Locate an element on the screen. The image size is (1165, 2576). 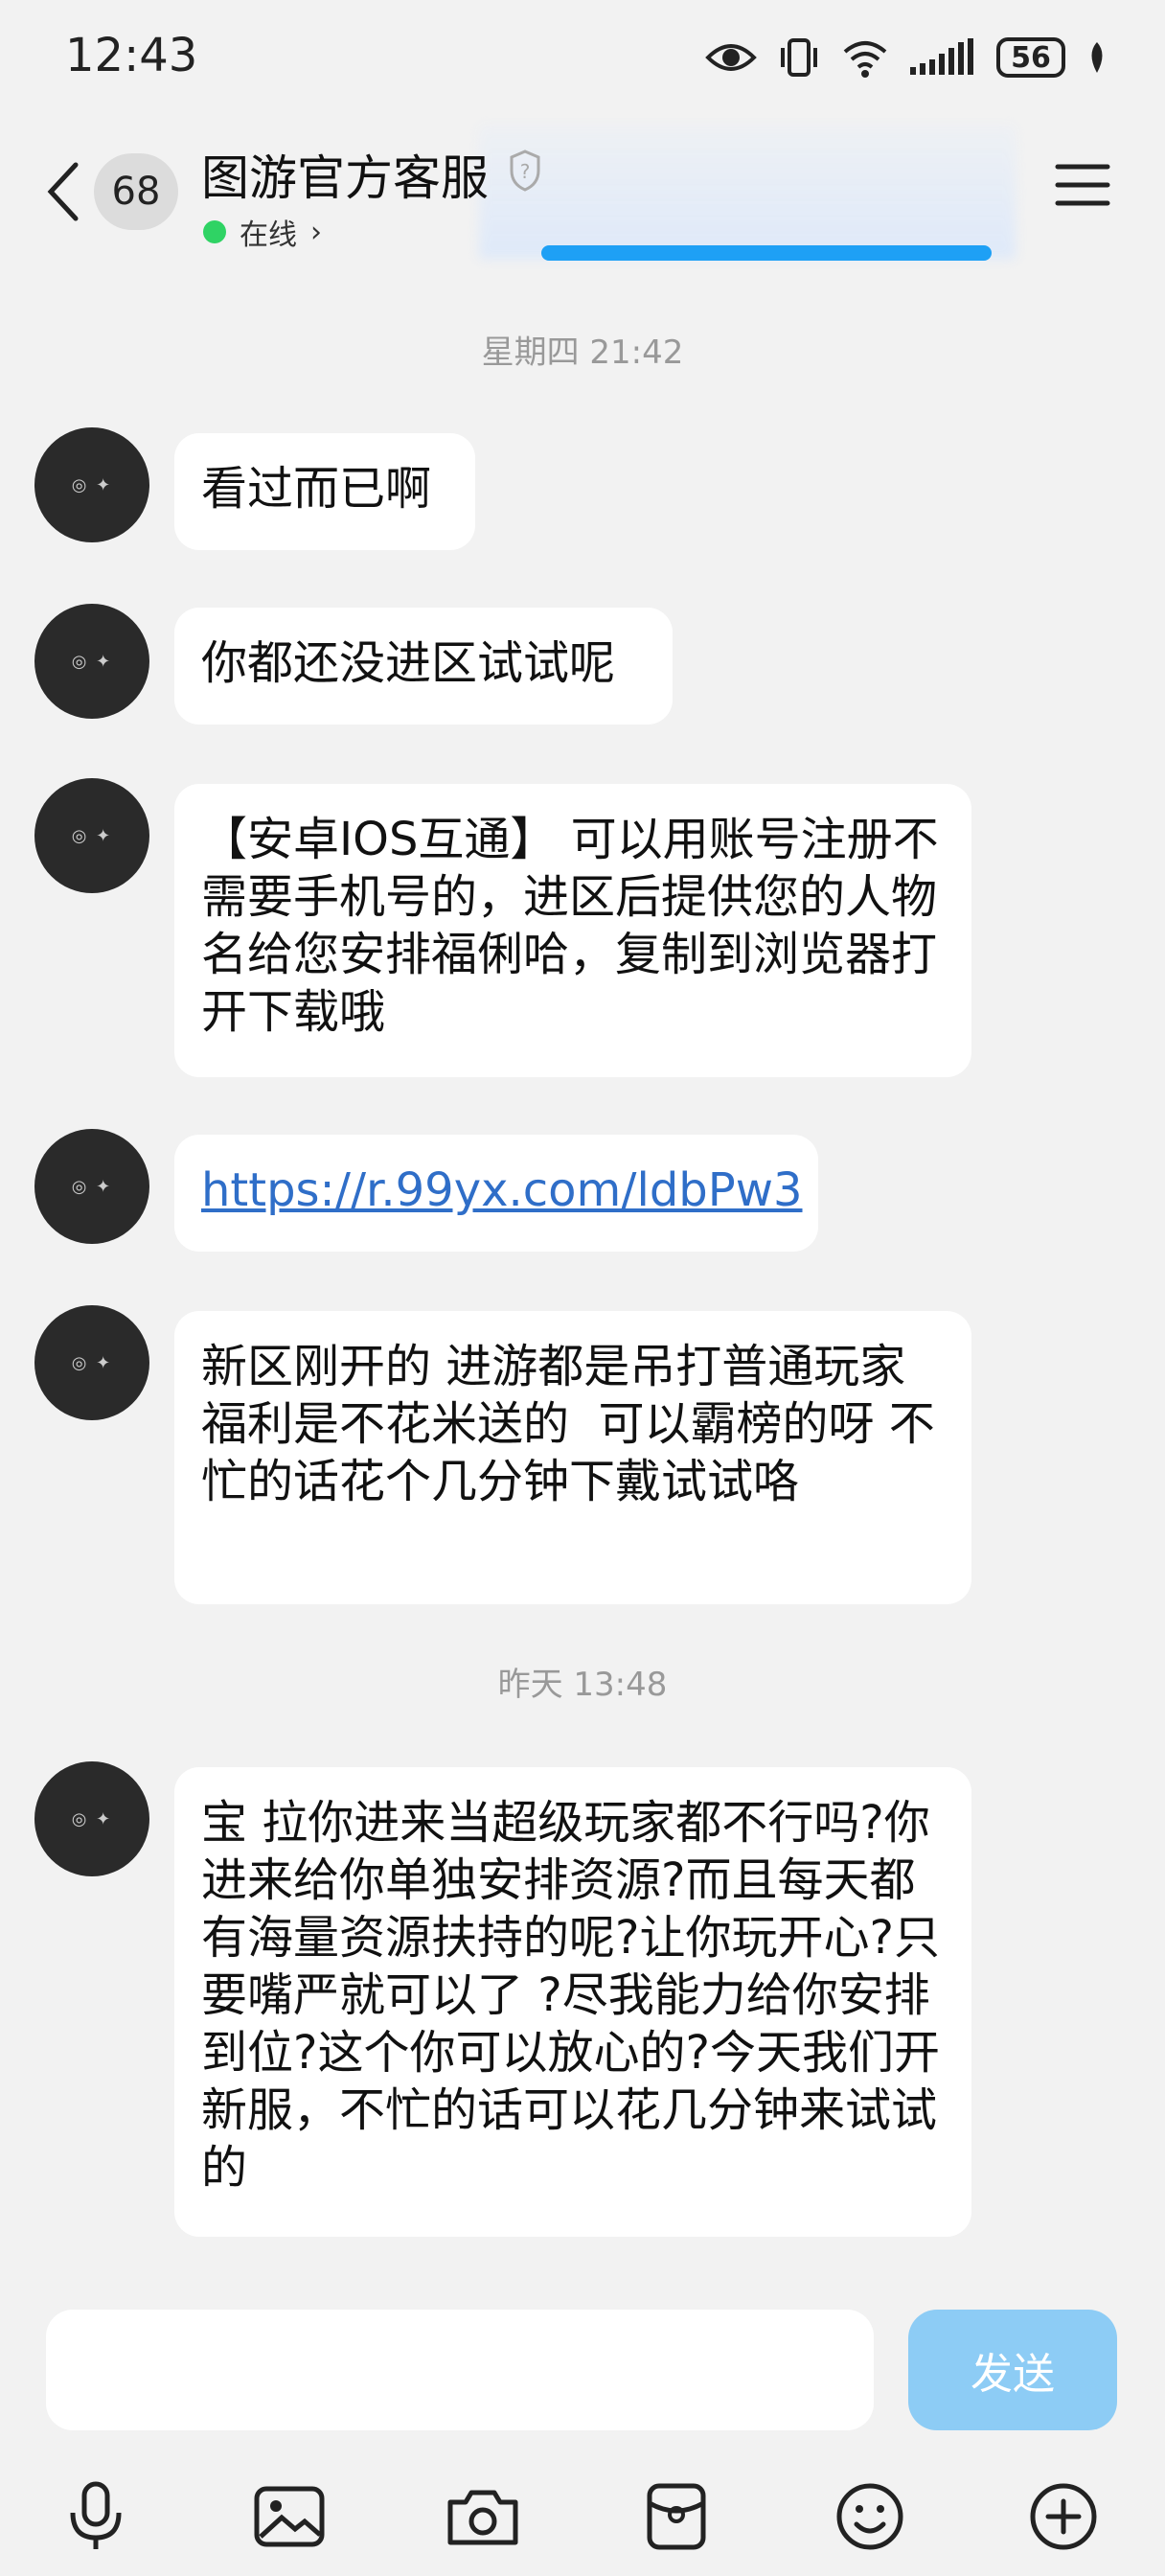
chat-title: 图游官方客服 is located at coordinates (345, 174).